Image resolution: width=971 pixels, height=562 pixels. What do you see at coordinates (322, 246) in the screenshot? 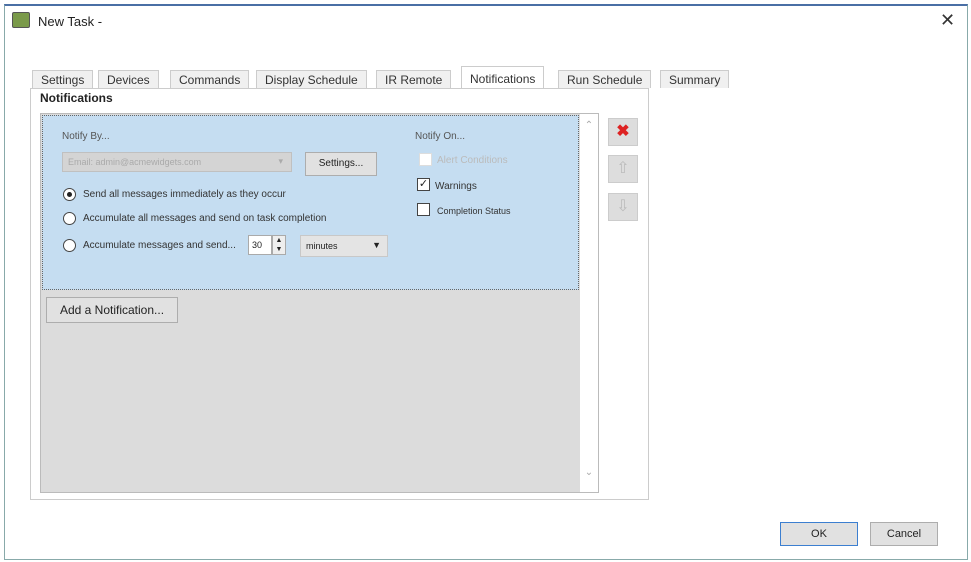
I see `unit-value: minutes` at bounding box center [322, 246].